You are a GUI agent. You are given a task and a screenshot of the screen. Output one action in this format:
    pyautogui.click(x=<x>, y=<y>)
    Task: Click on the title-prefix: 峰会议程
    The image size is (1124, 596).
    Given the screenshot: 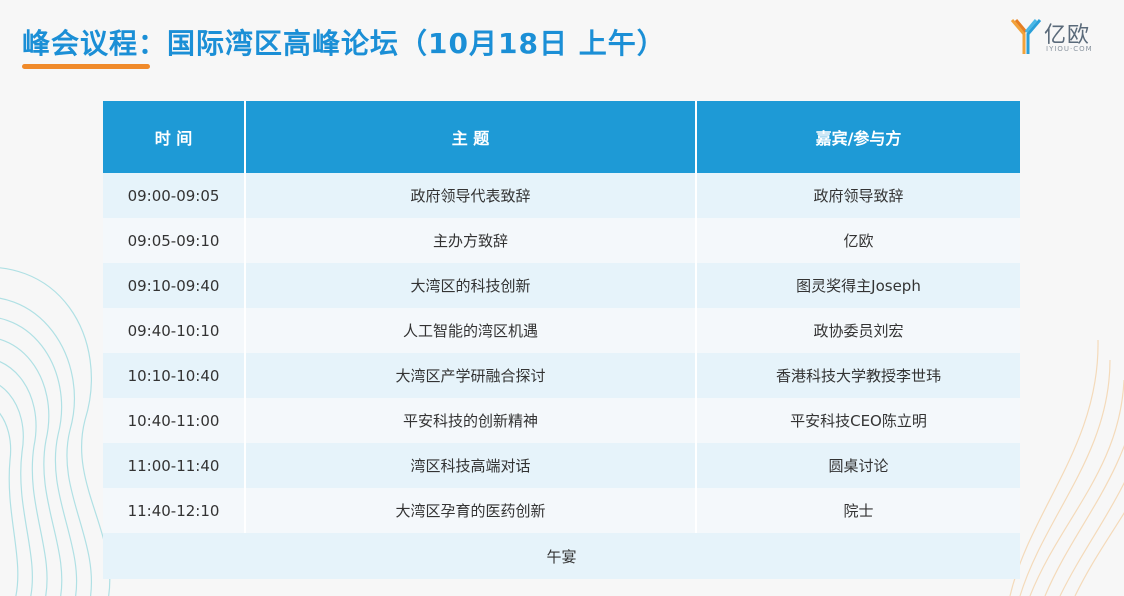 What is the action you would take?
    pyautogui.click(x=80, y=43)
    